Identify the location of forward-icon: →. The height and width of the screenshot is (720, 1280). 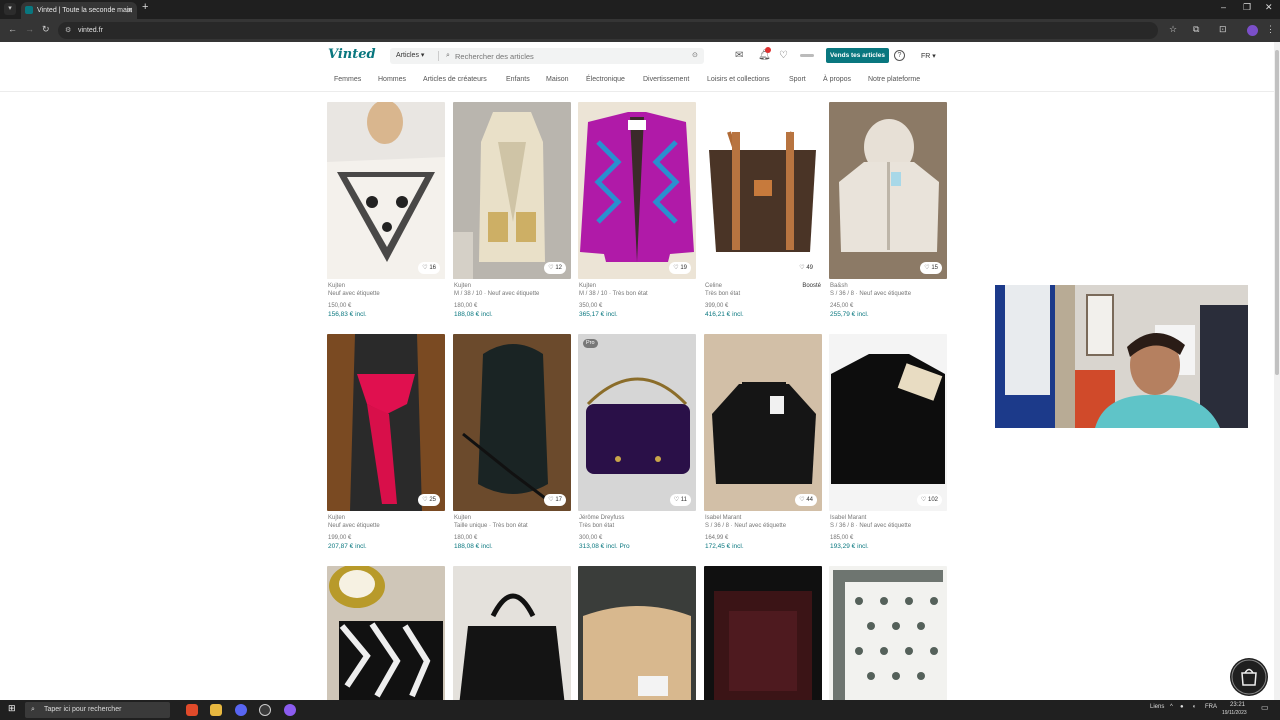
(29, 29).